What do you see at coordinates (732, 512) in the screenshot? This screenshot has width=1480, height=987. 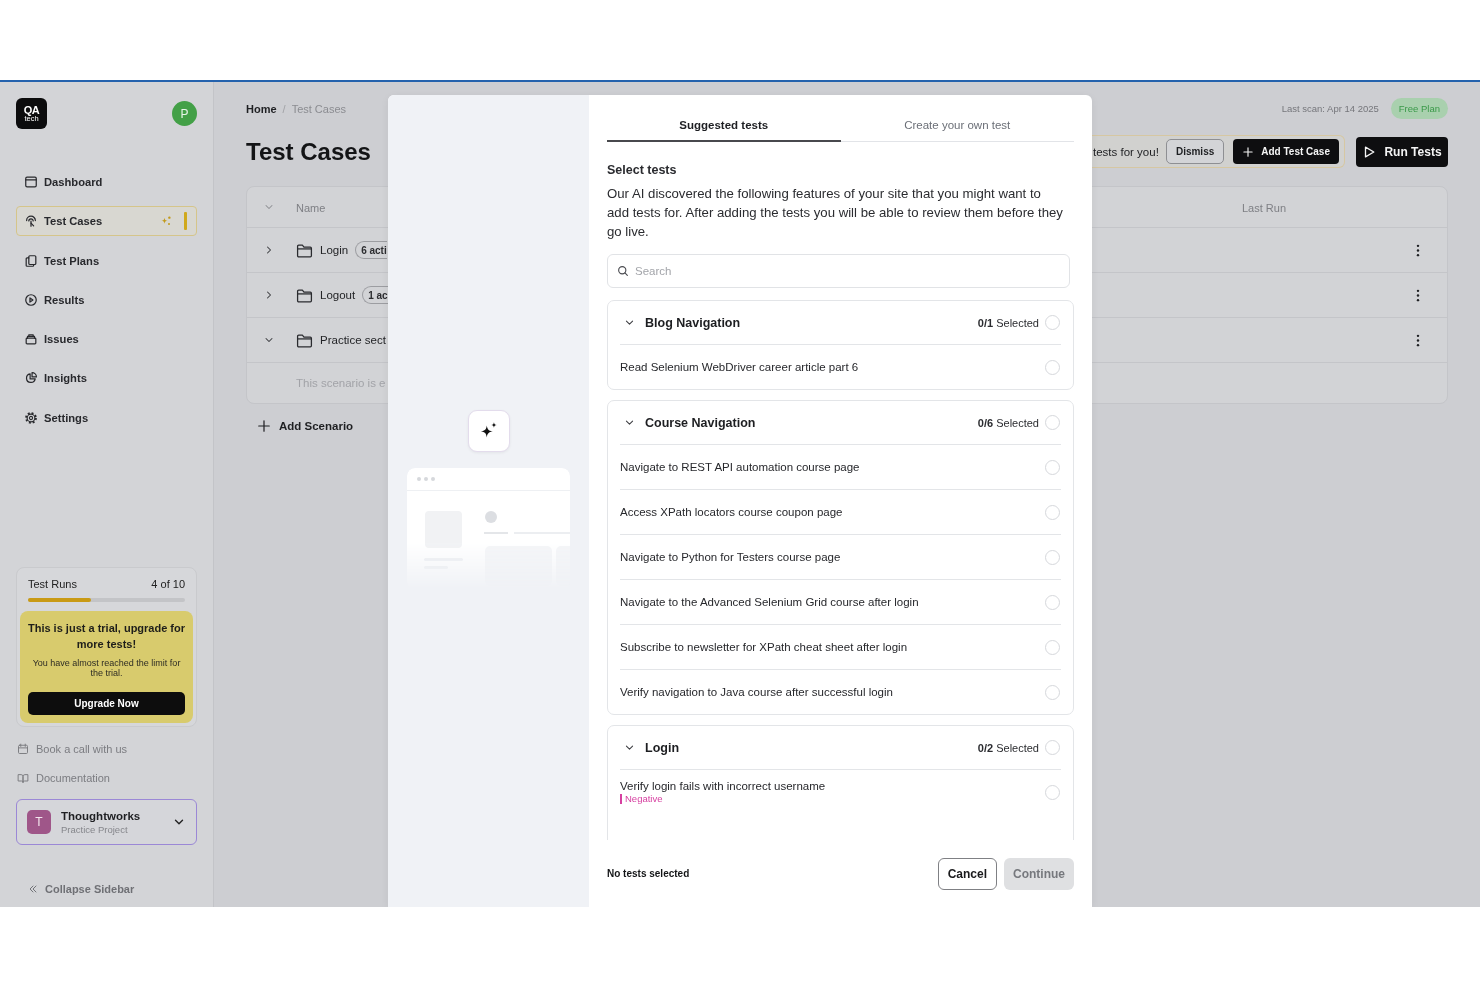 I see `test-name: Access XPath locators course coupon page` at bounding box center [732, 512].